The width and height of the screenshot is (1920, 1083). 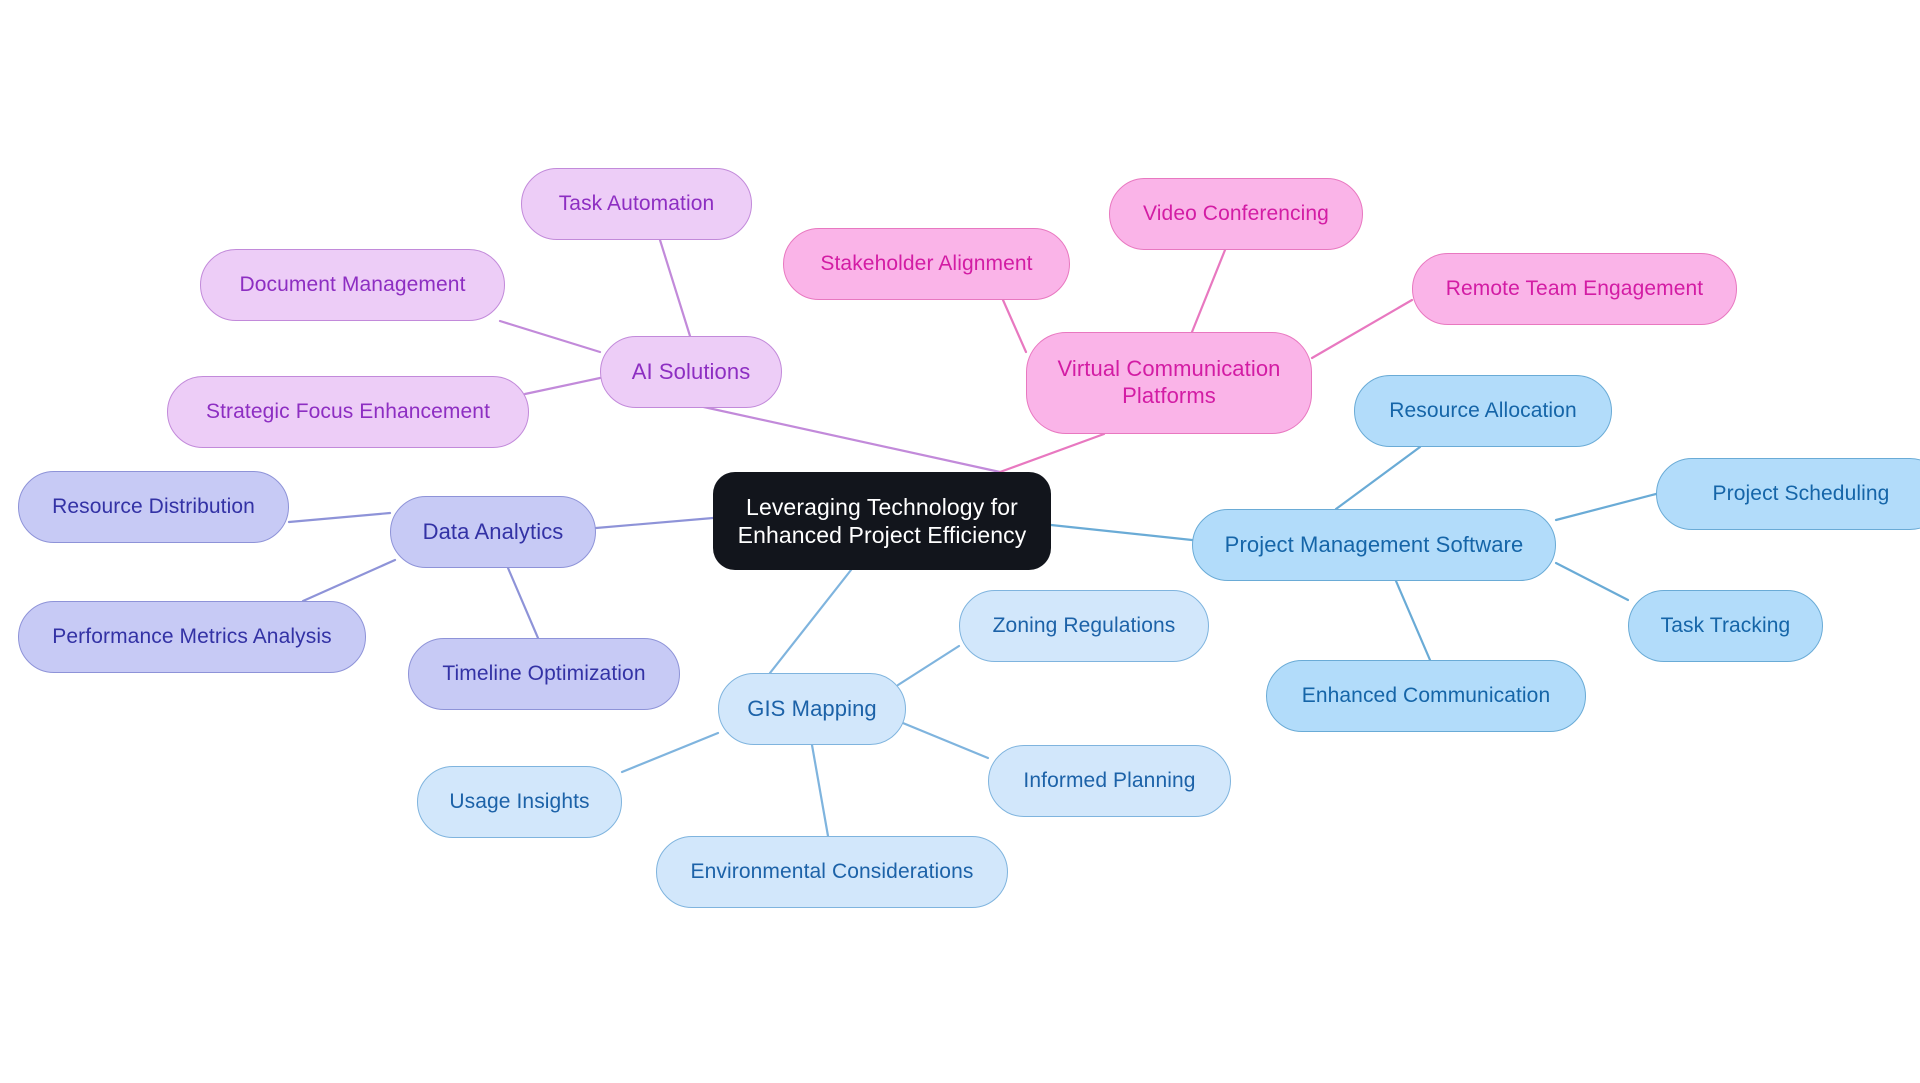 What do you see at coordinates (1788, 494) in the screenshot?
I see `mindmap-node-project-scheduling: Project Scheduling` at bounding box center [1788, 494].